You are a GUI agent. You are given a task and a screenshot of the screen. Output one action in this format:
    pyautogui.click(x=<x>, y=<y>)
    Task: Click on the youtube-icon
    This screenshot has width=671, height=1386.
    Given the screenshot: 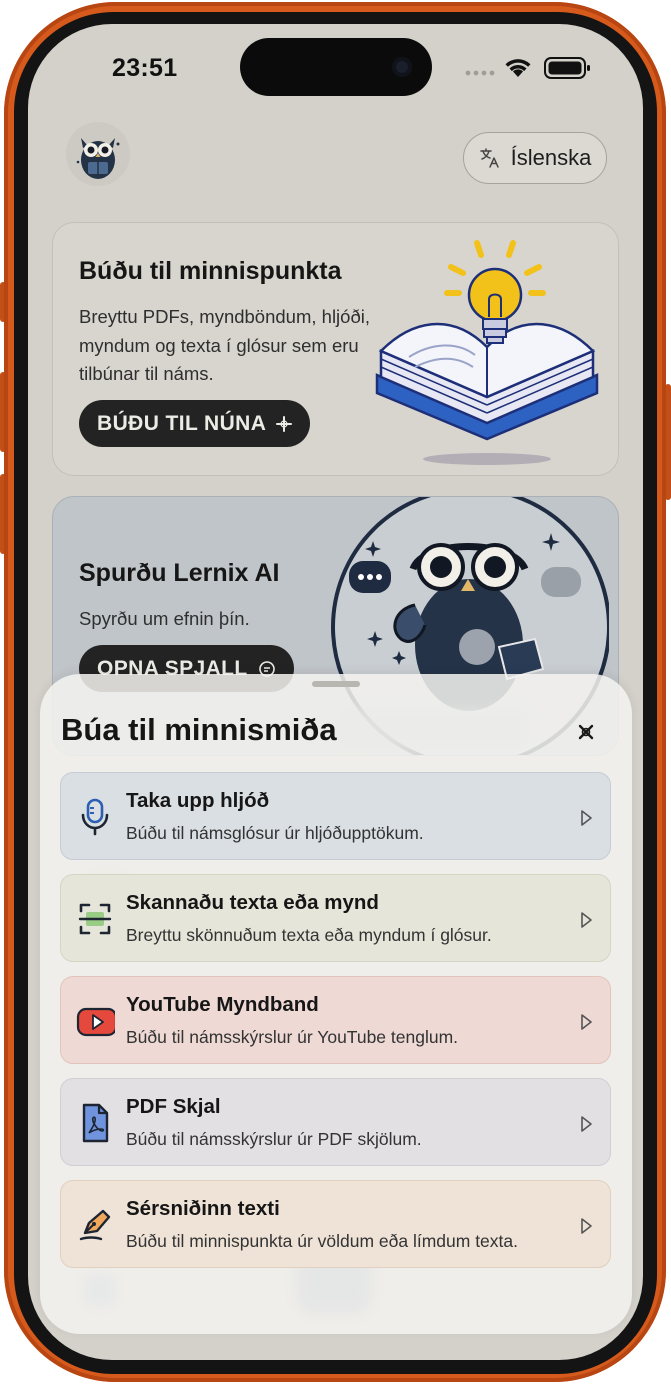 What is the action you would take?
    pyautogui.click(x=95, y=1022)
    